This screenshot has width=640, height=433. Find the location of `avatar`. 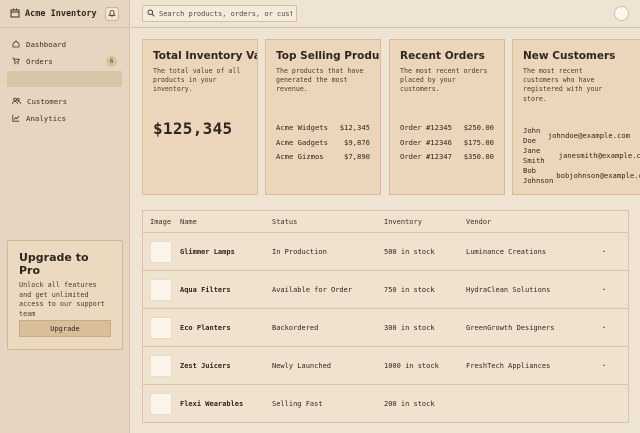

avatar is located at coordinates (621, 13).